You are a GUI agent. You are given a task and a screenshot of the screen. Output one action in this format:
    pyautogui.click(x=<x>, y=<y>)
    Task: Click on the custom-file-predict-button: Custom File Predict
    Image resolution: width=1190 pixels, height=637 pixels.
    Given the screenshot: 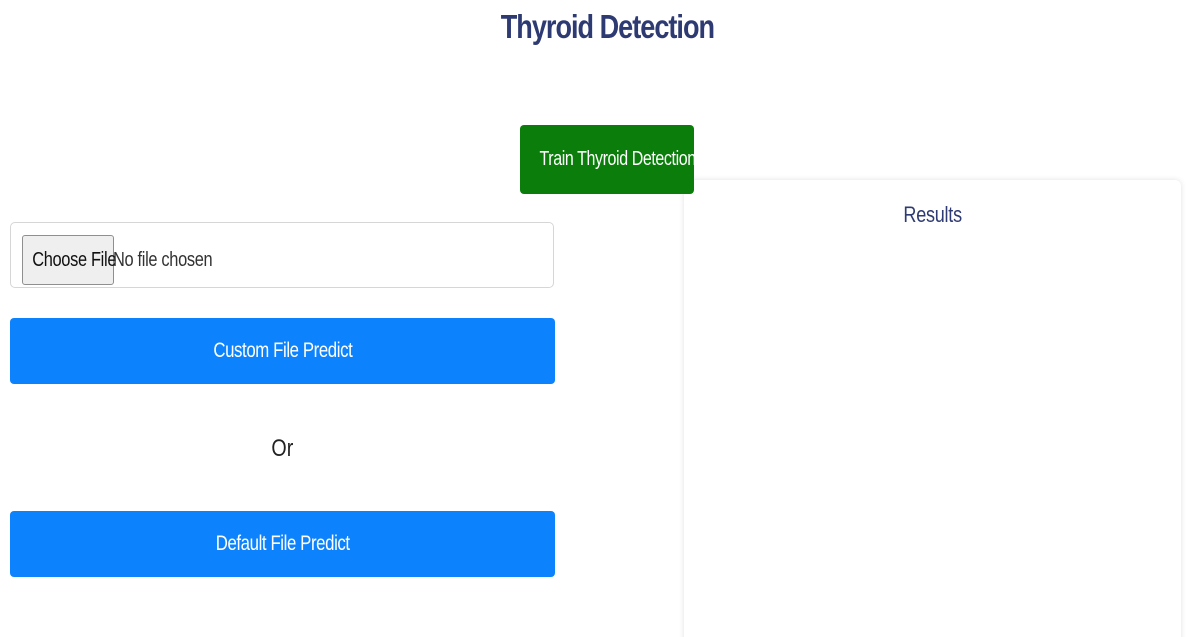 What is the action you would take?
    pyautogui.click(x=282, y=351)
    